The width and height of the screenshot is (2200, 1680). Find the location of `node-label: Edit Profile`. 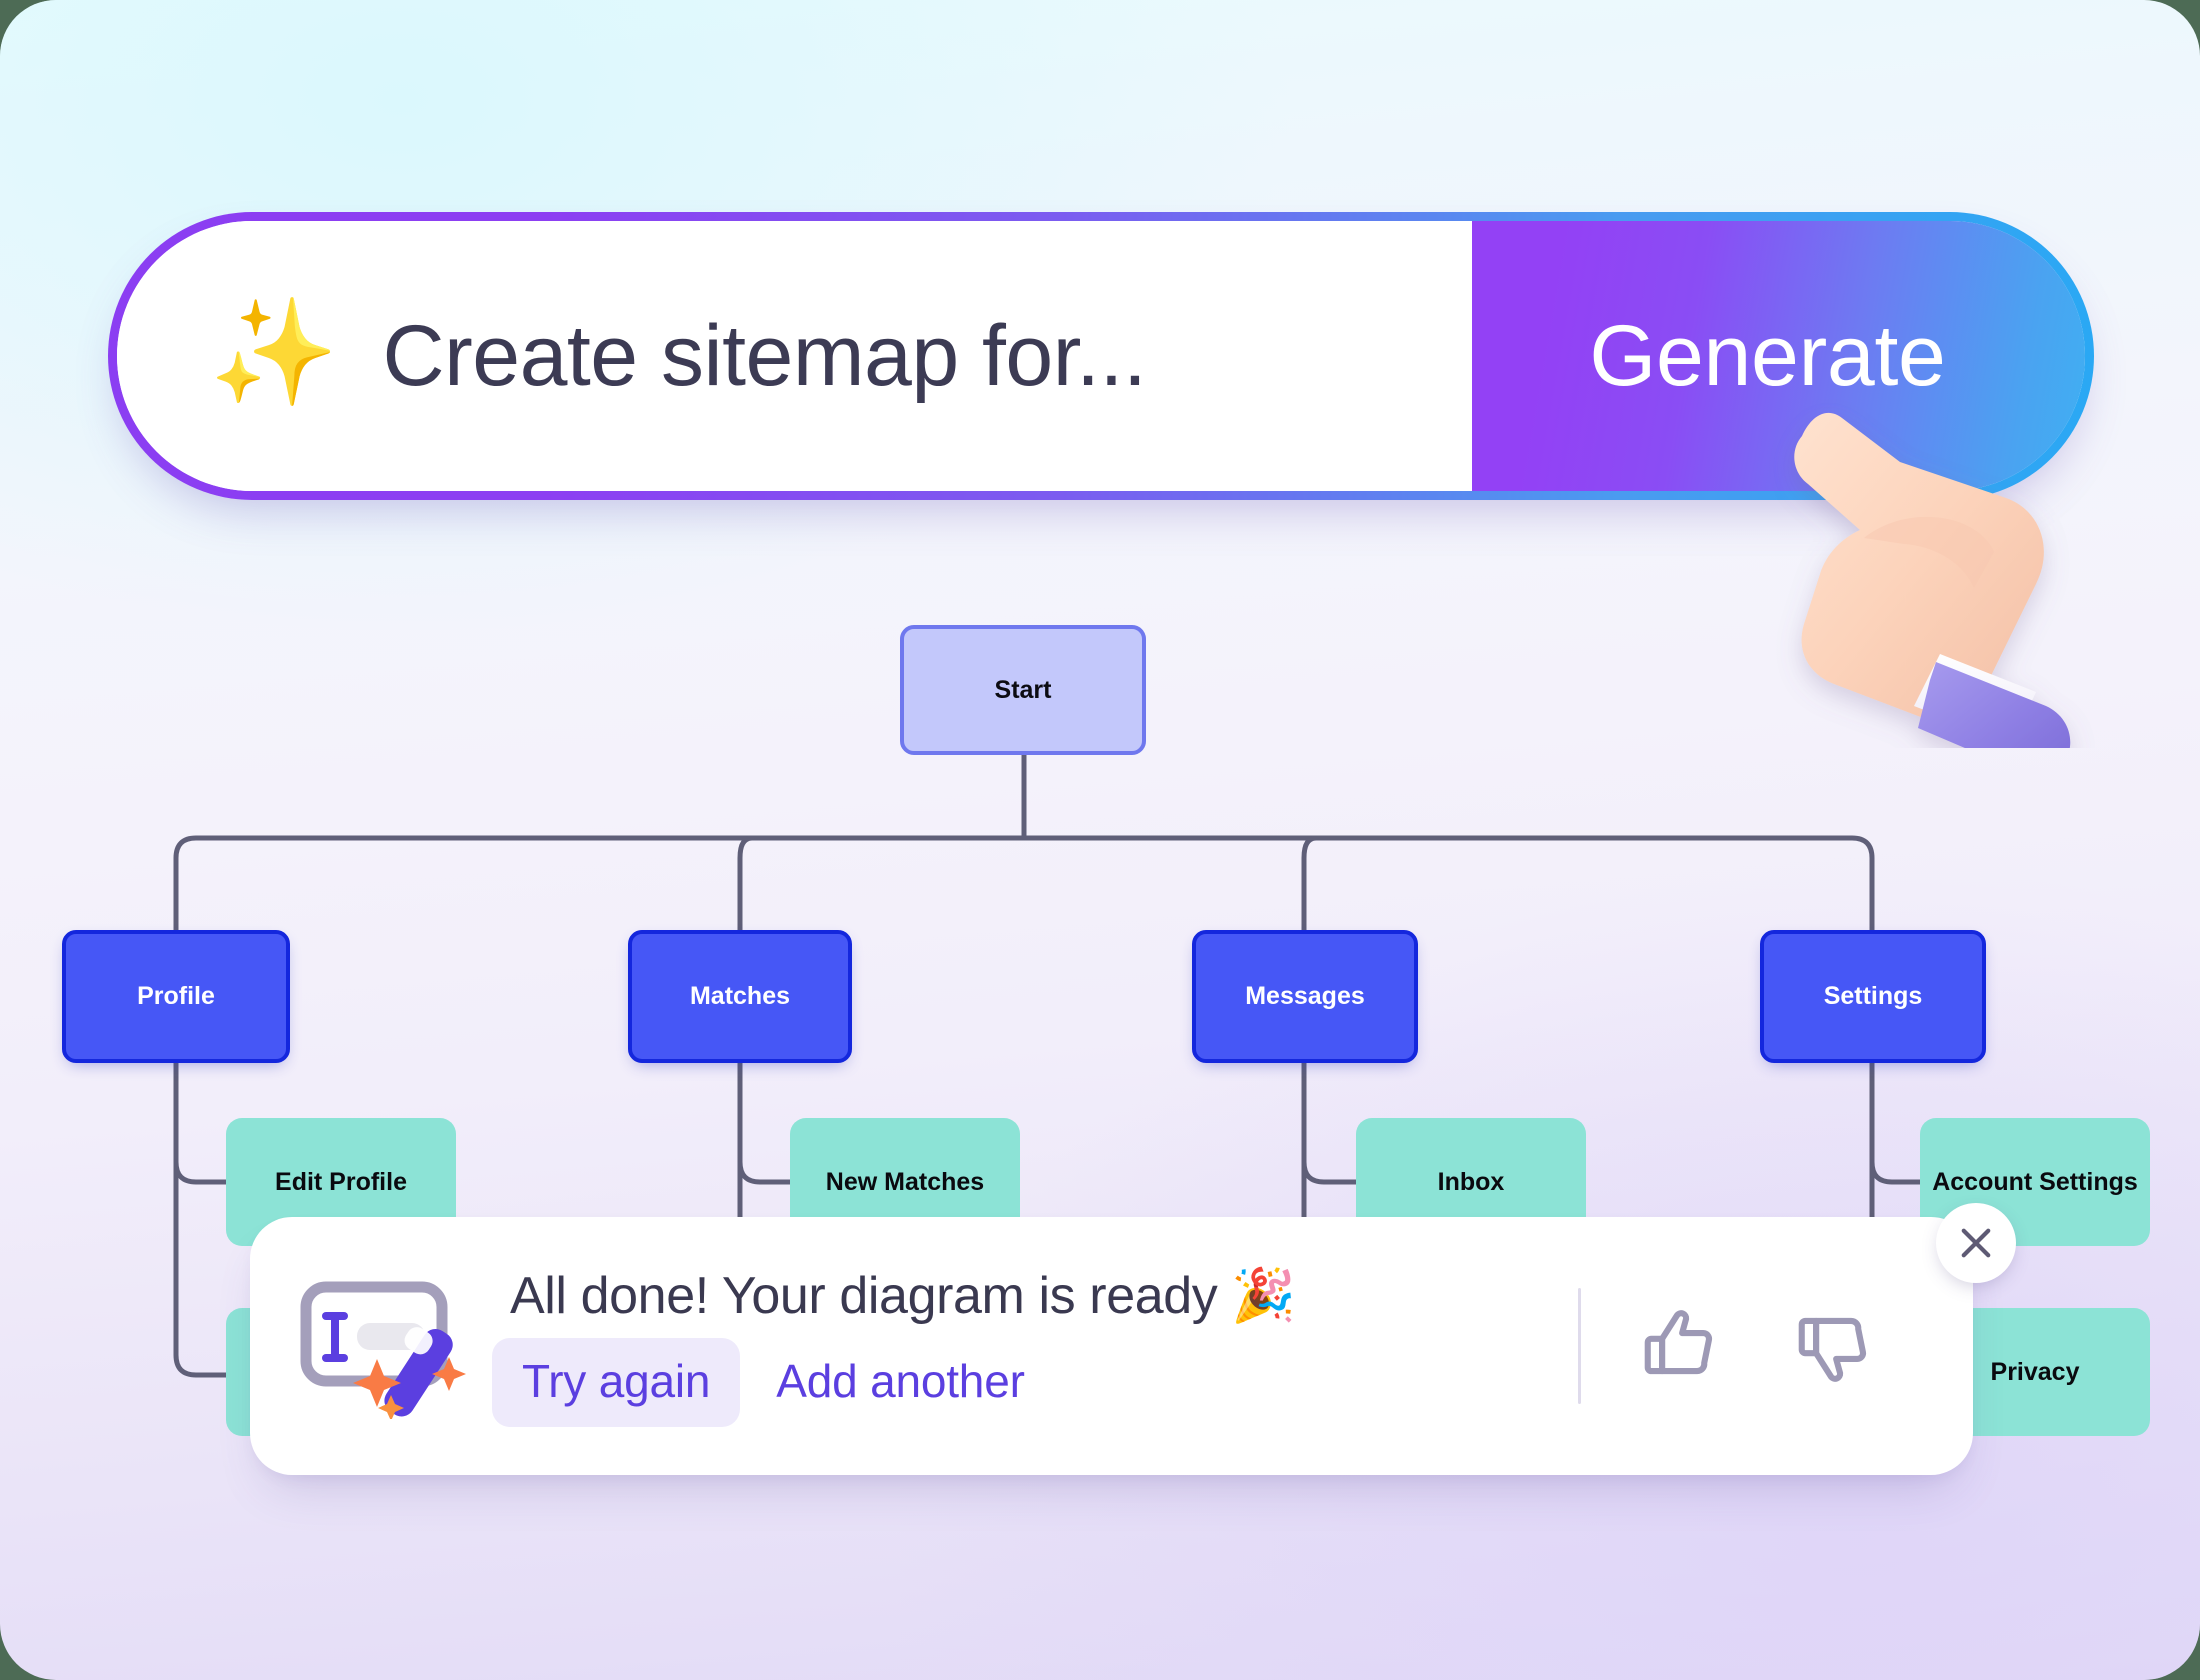

node-label: Edit Profile is located at coordinates (341, 1181).